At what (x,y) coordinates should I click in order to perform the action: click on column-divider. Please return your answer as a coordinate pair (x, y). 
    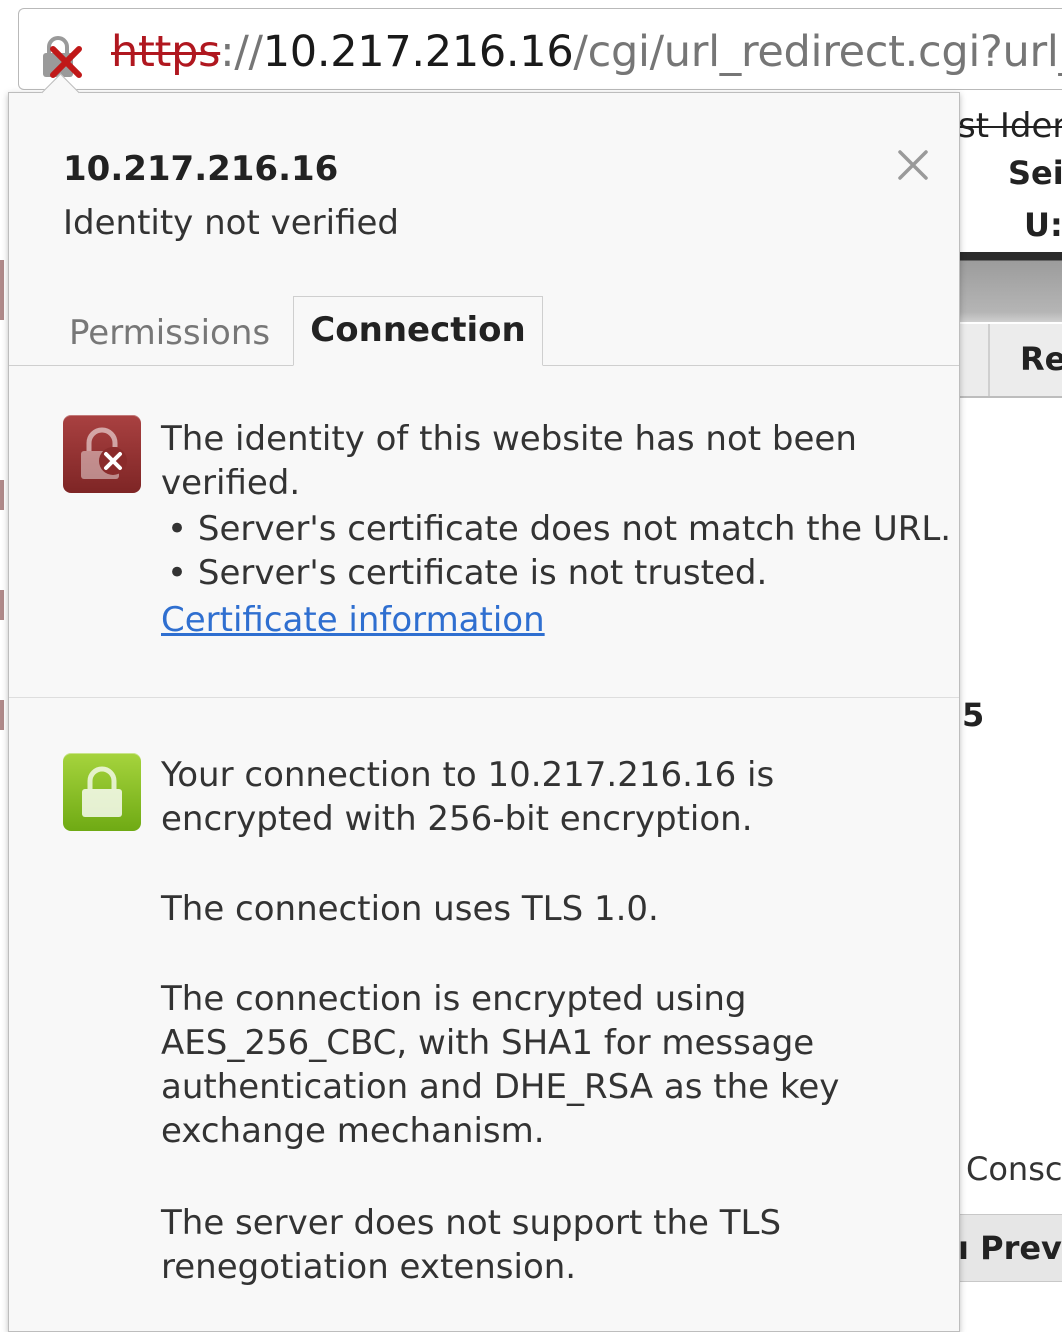
    Looking at the image, I should click on (989, 360).